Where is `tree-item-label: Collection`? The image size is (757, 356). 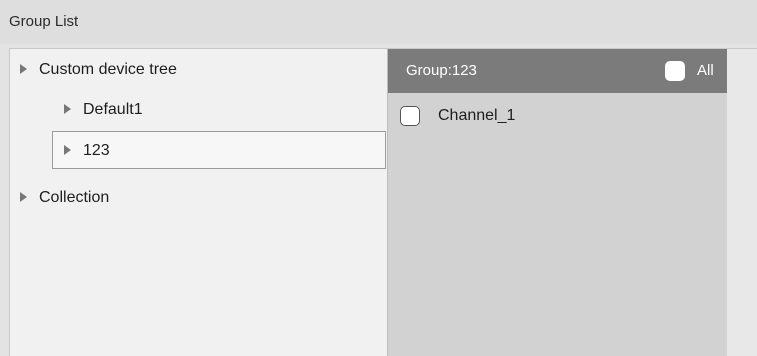
tree-item-label: Collection is located at coordinates (74, 197).